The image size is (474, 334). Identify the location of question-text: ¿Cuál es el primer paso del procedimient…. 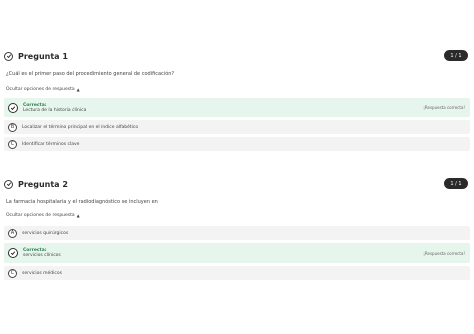
(90, 74).